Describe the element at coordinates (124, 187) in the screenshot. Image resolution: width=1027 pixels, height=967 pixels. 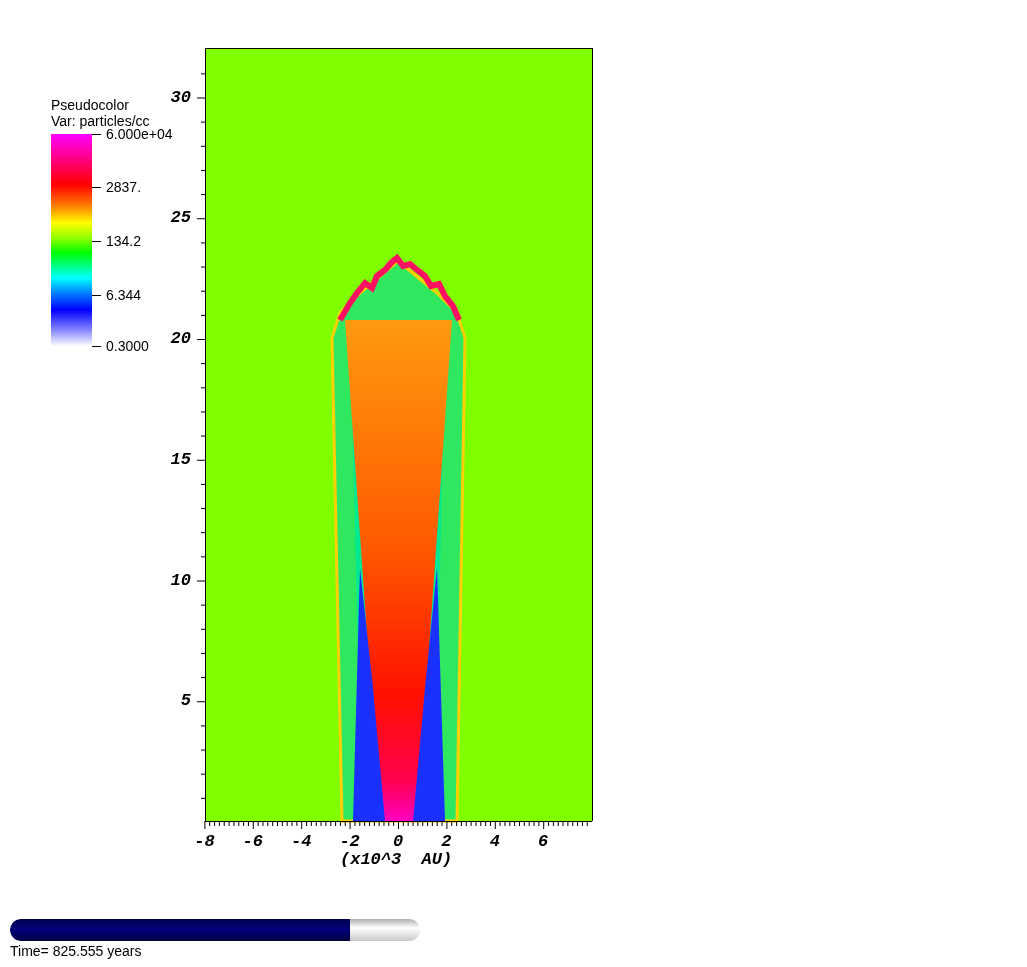
I see `legend-label: 2837.` at that location.